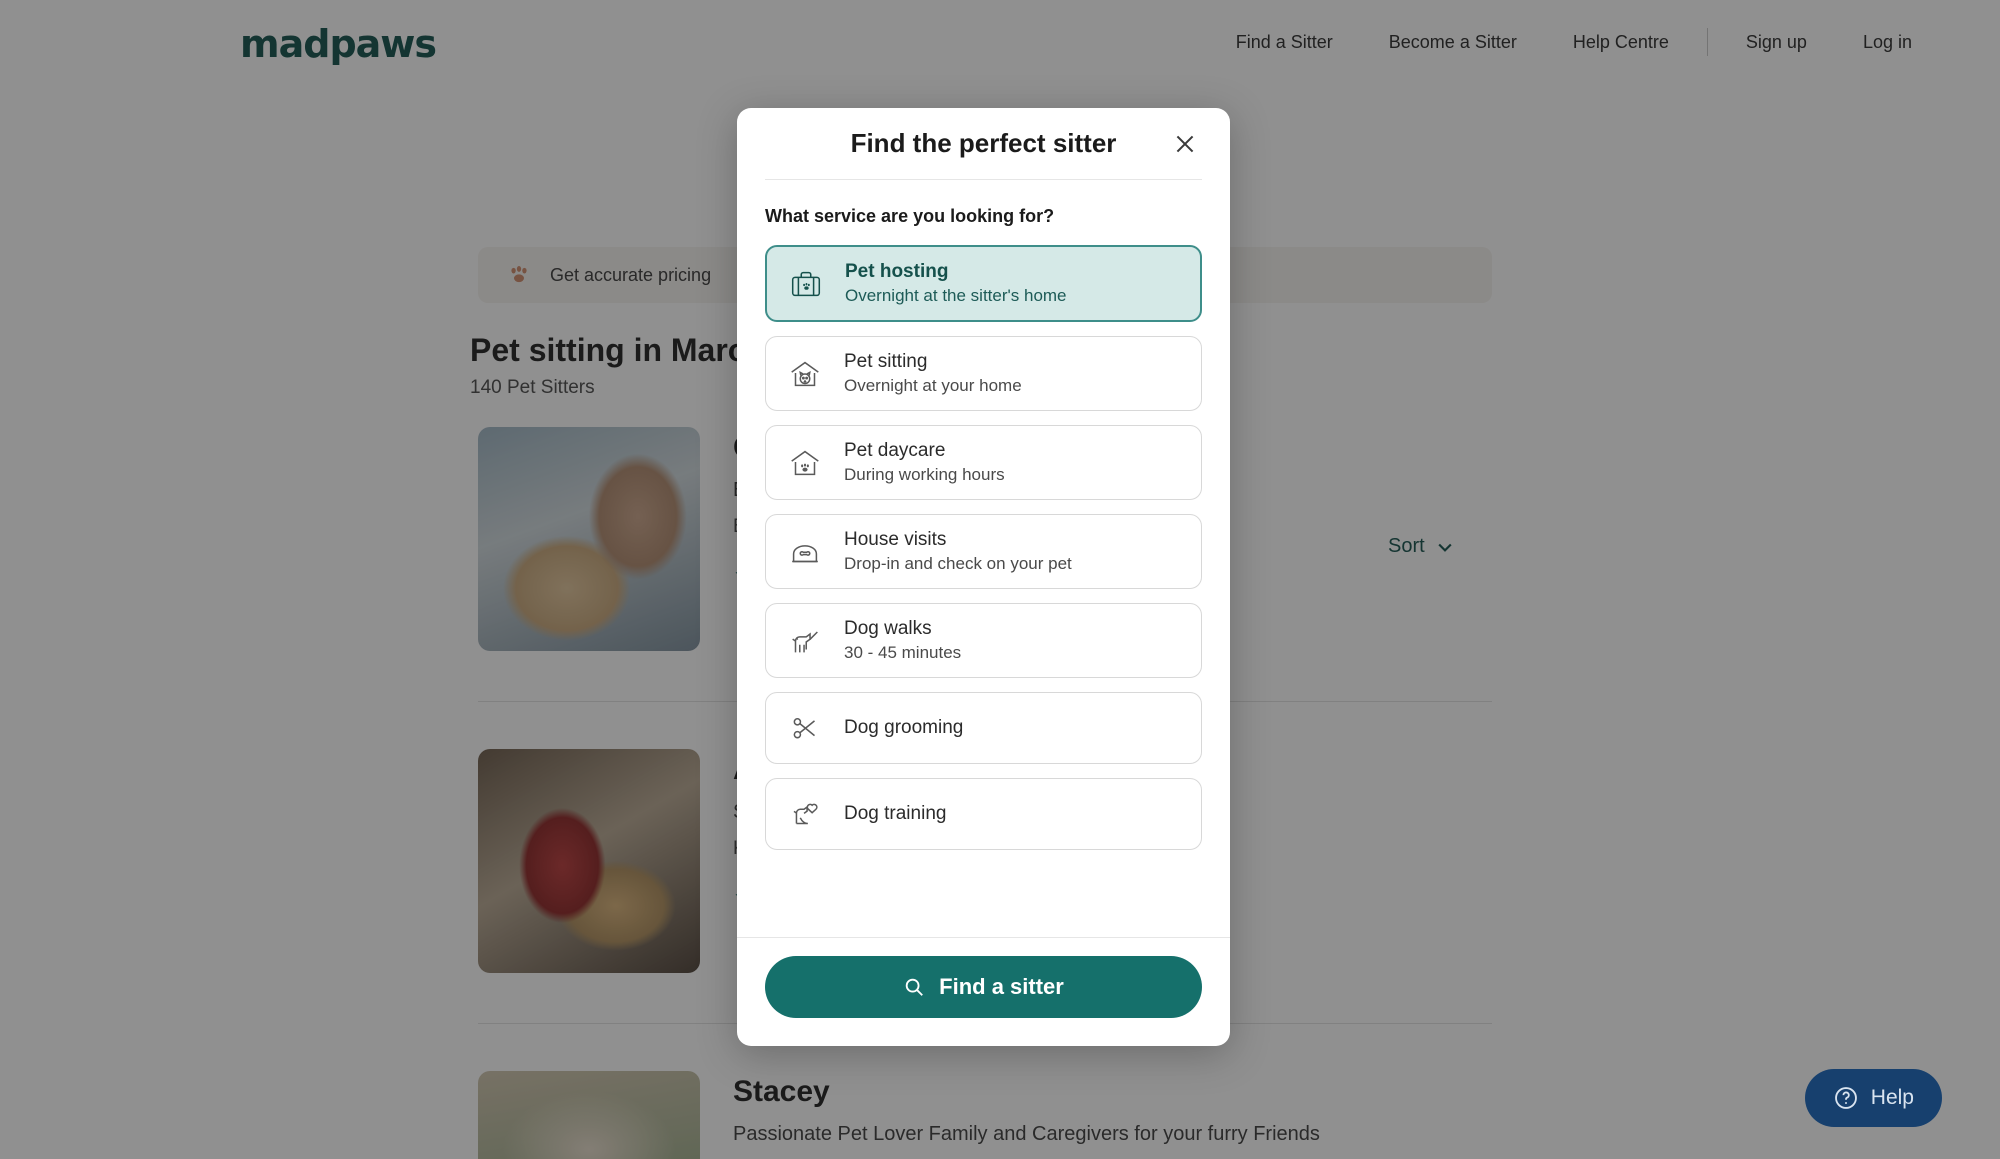  Describe the element at coordinates (933, 373) in the screenshot. I see `option-text: Pet sitting Overnight at your home` at that location.